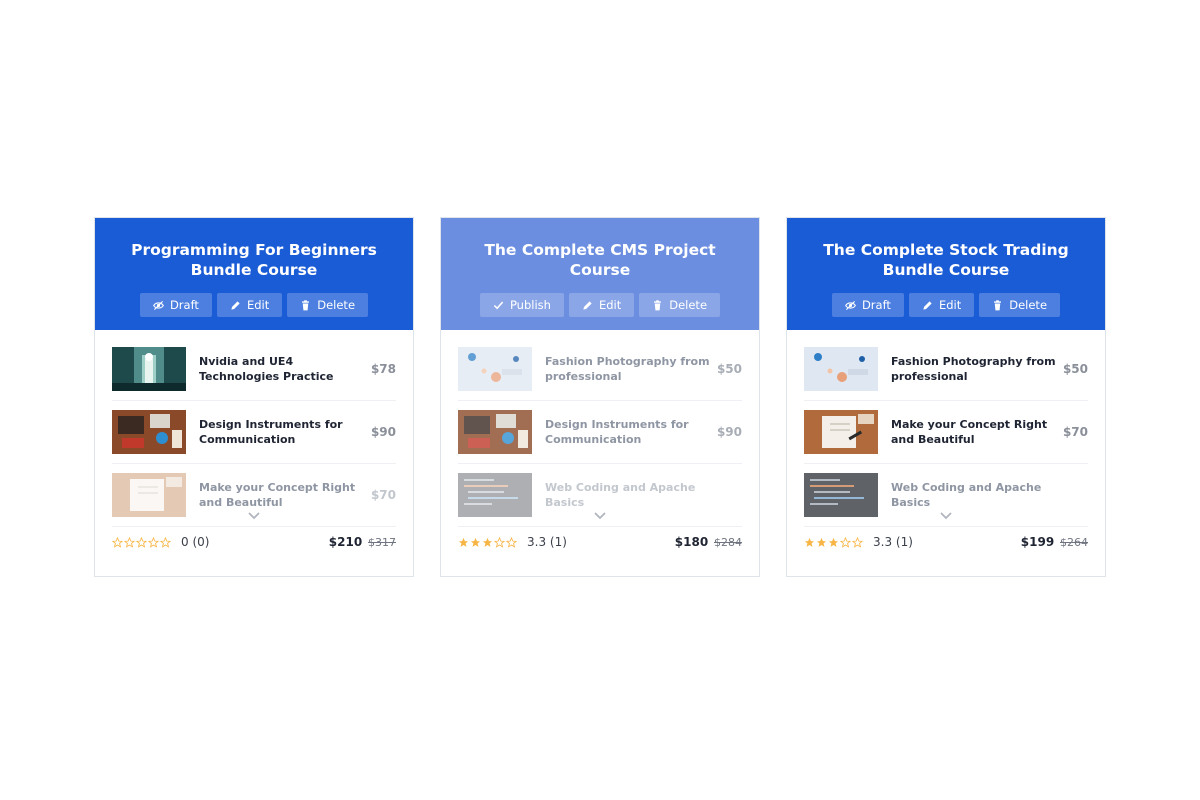  I want to click on price-current: $210, so click(345, 542).